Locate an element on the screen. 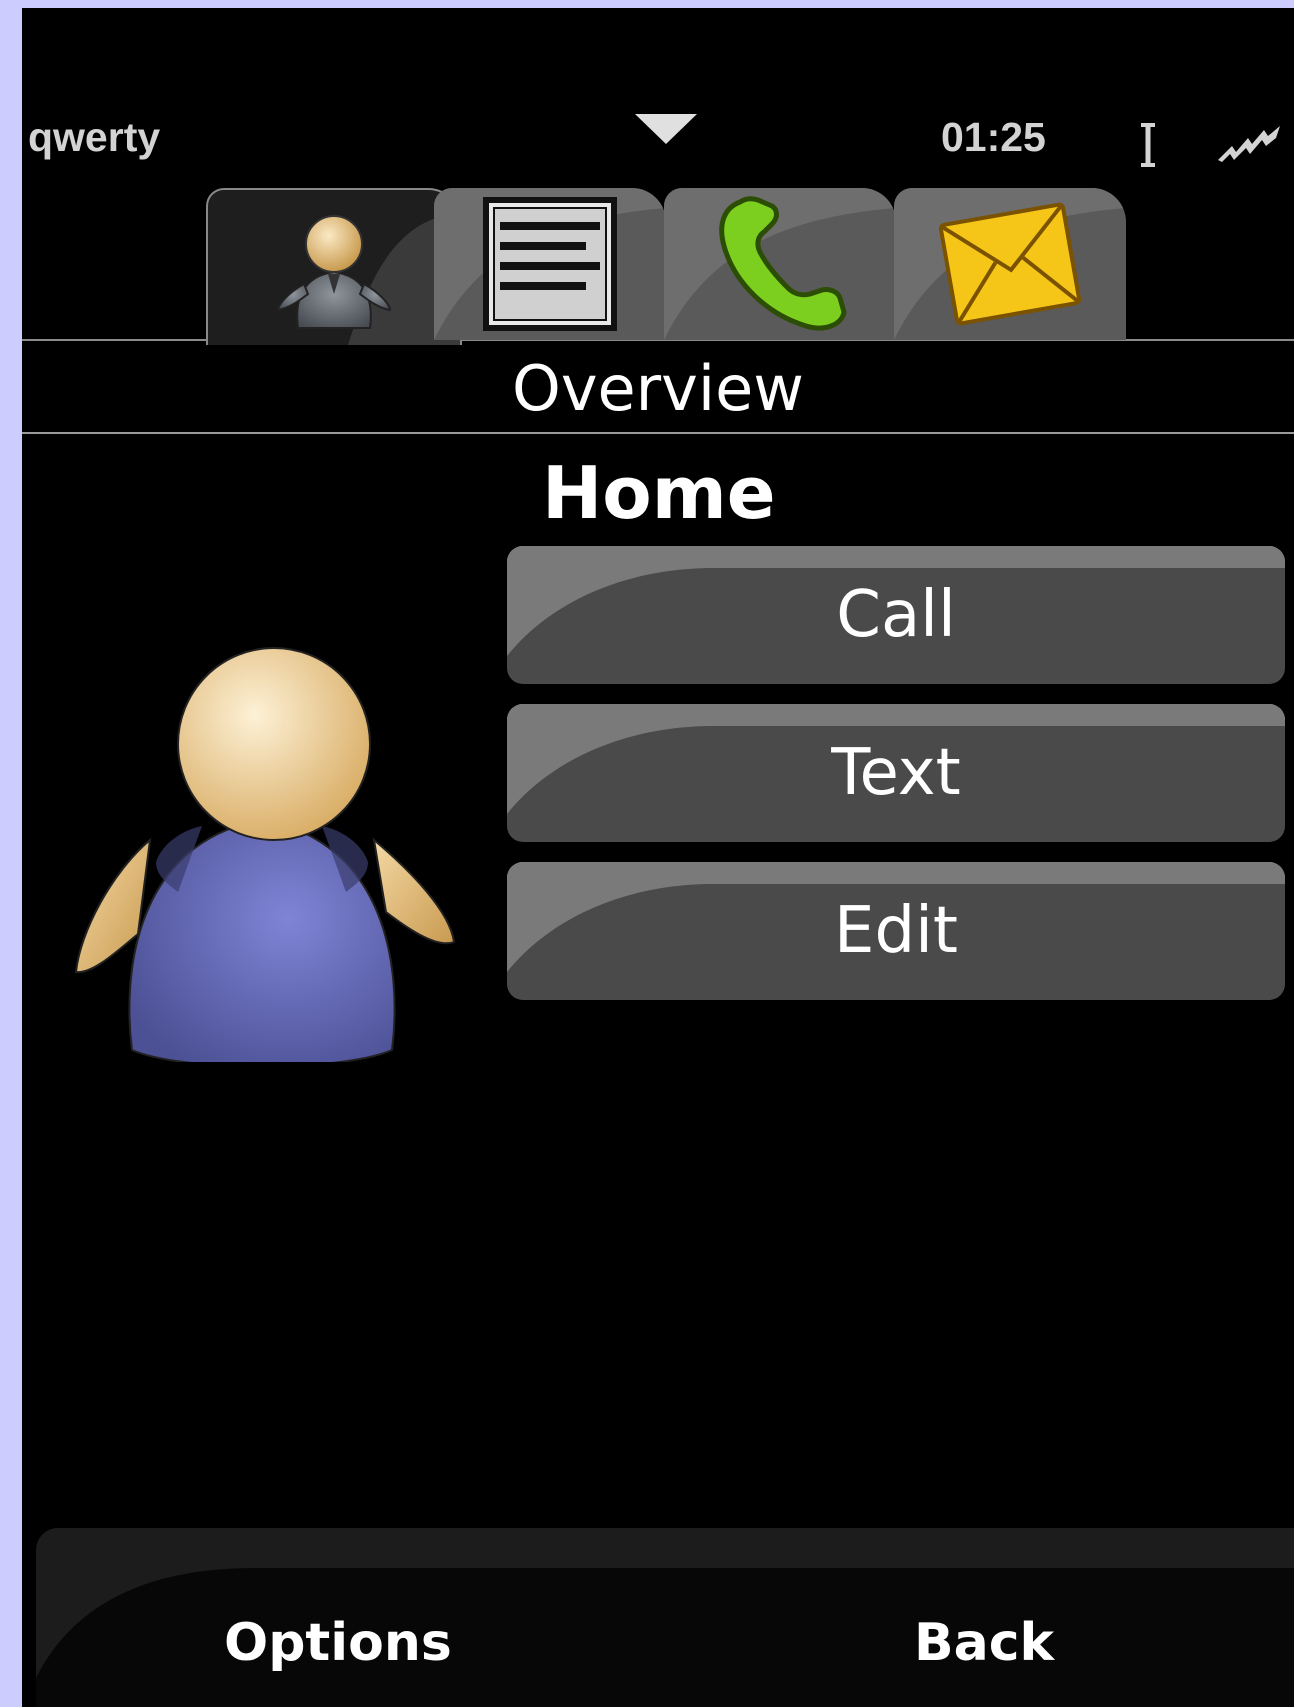 The width and height of the screenshot is (1294, 1707). call-button-label: Call is located at coordinates (896, 615).